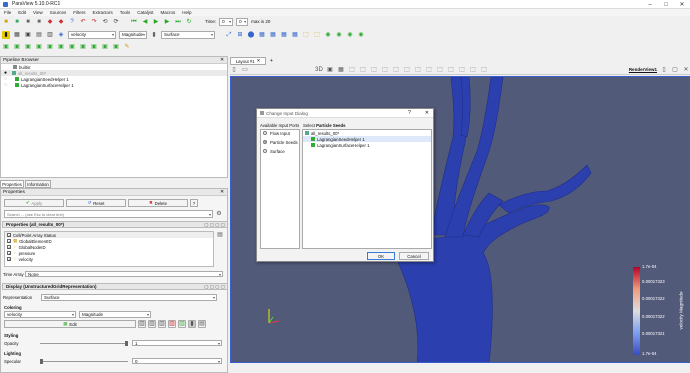 The height and width of the screenshot is (373, 690). Describe the element at coordinates (28, 47) in the screenshot. I see `clip-filter-icon: ▣` at that location.